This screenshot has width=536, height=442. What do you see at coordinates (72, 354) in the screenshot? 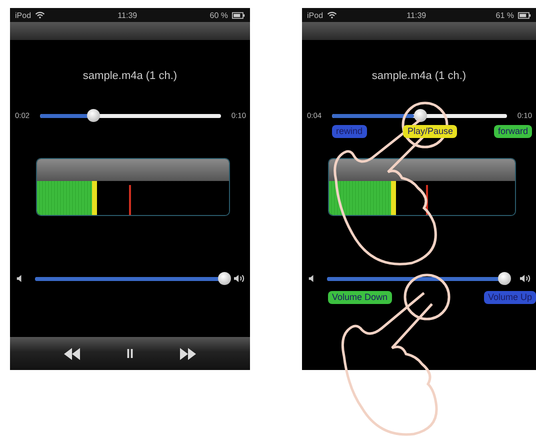
I see `rewind-icon` at bounding box center [72, 354].